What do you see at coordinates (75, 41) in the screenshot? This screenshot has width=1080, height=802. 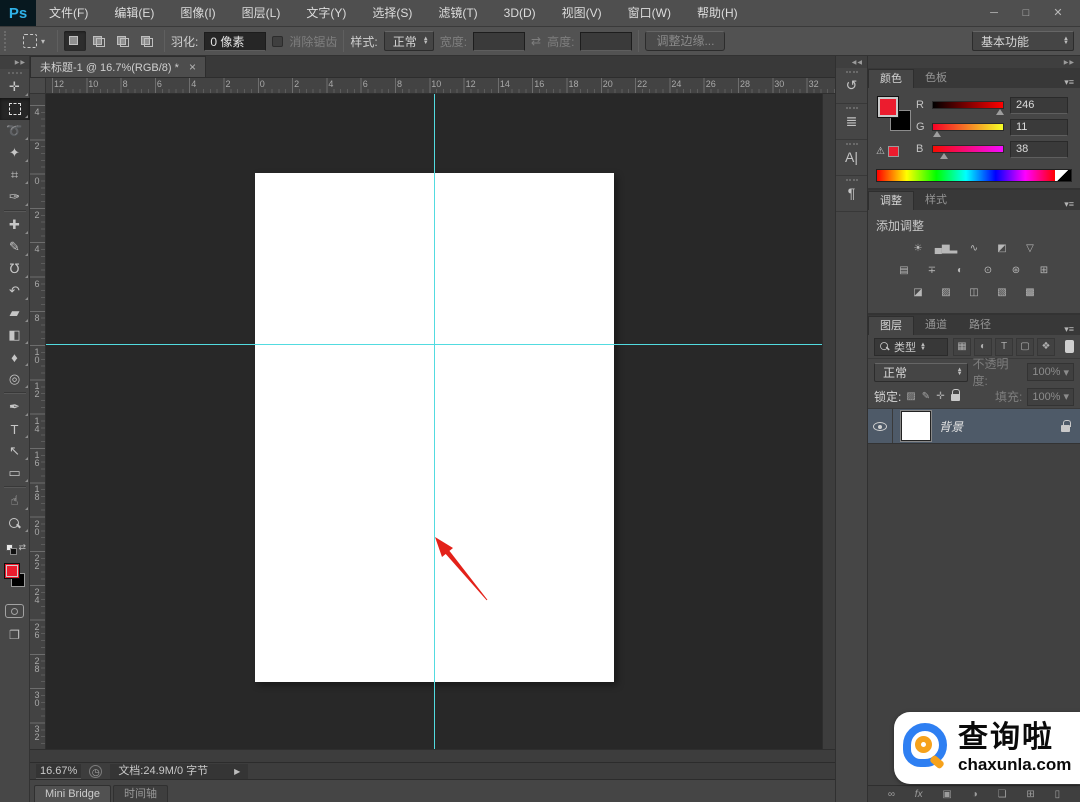 I see `new-selection-button` at bounding box center [75, 41].